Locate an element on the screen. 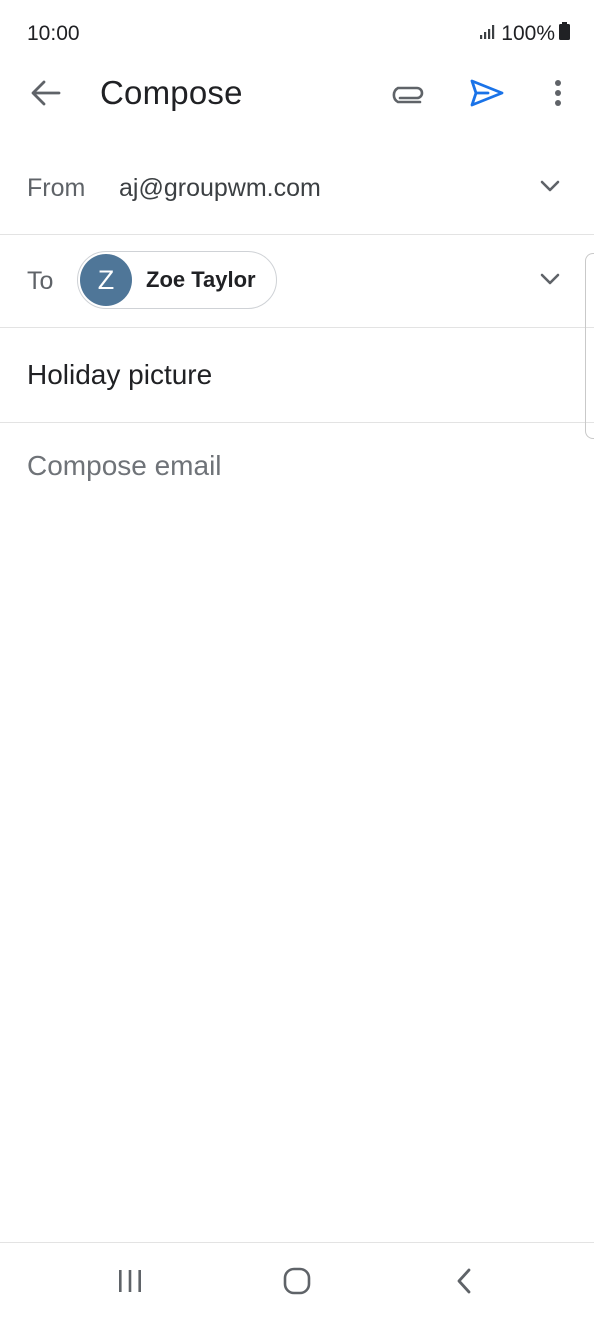 The width and height of the screenshot is (594, 1322). from-row: From aj@groupwm.com is located at coordinates (297, 188).